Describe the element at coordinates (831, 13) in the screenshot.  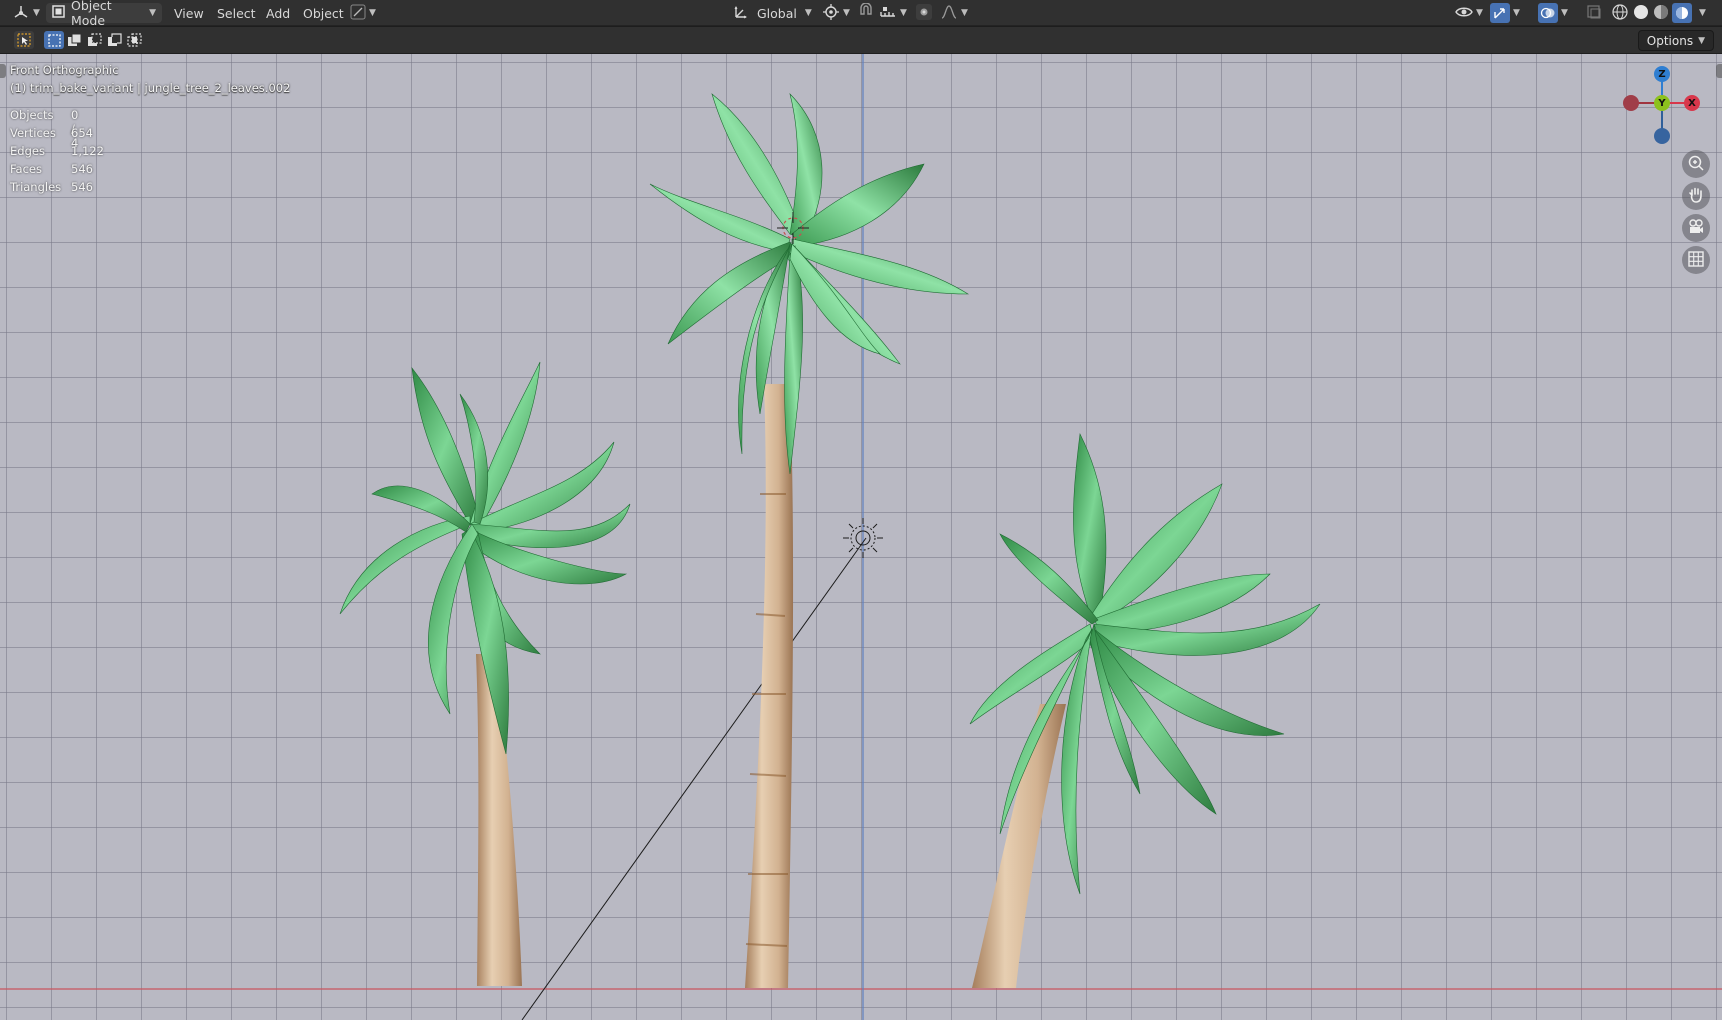
I see `pivot-icon` at that location.